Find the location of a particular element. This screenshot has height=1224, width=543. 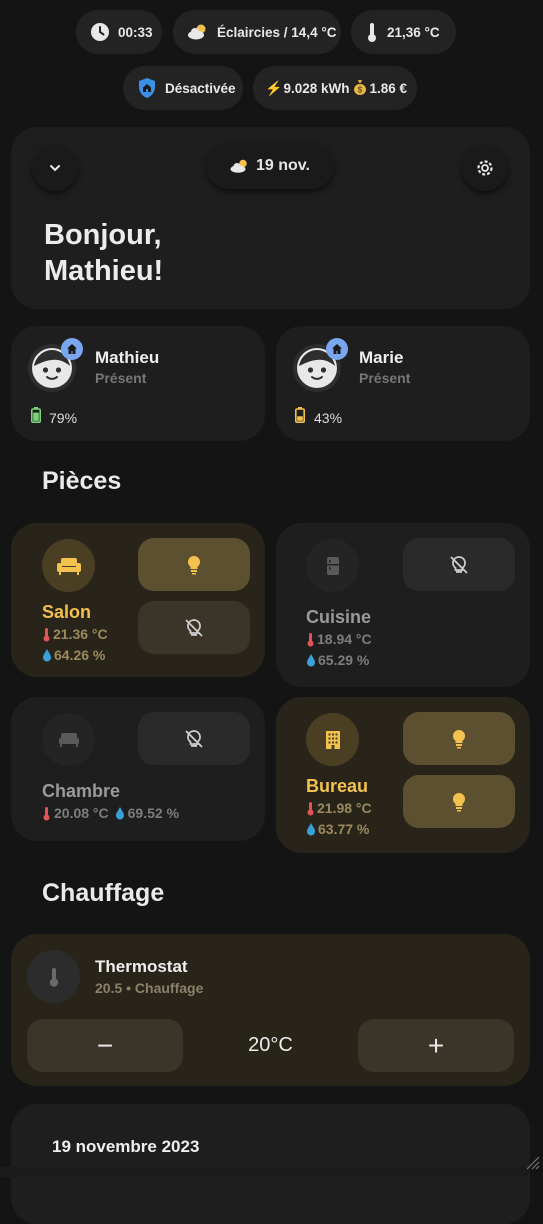

battery-text: 43% is located at coordinates (328, 418).